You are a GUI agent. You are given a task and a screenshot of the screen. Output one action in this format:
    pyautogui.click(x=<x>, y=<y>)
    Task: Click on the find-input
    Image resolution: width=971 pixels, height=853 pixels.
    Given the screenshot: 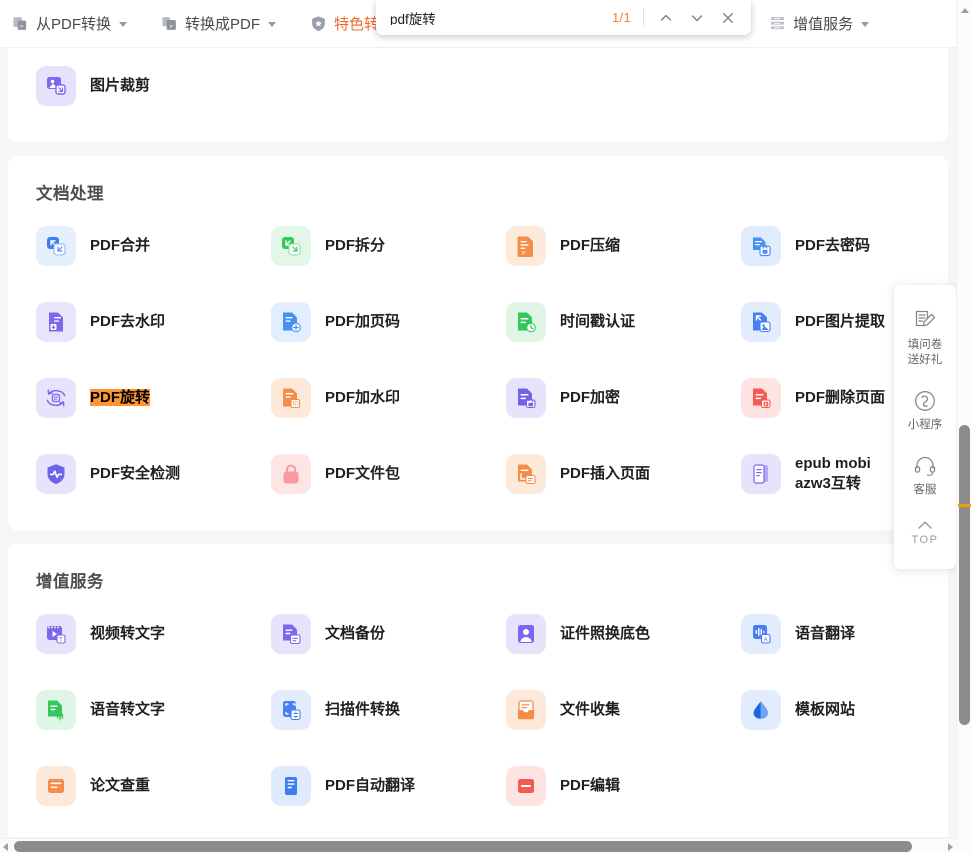 What is the action you would take?
    pyautogui.click(x=501, y=17)
    